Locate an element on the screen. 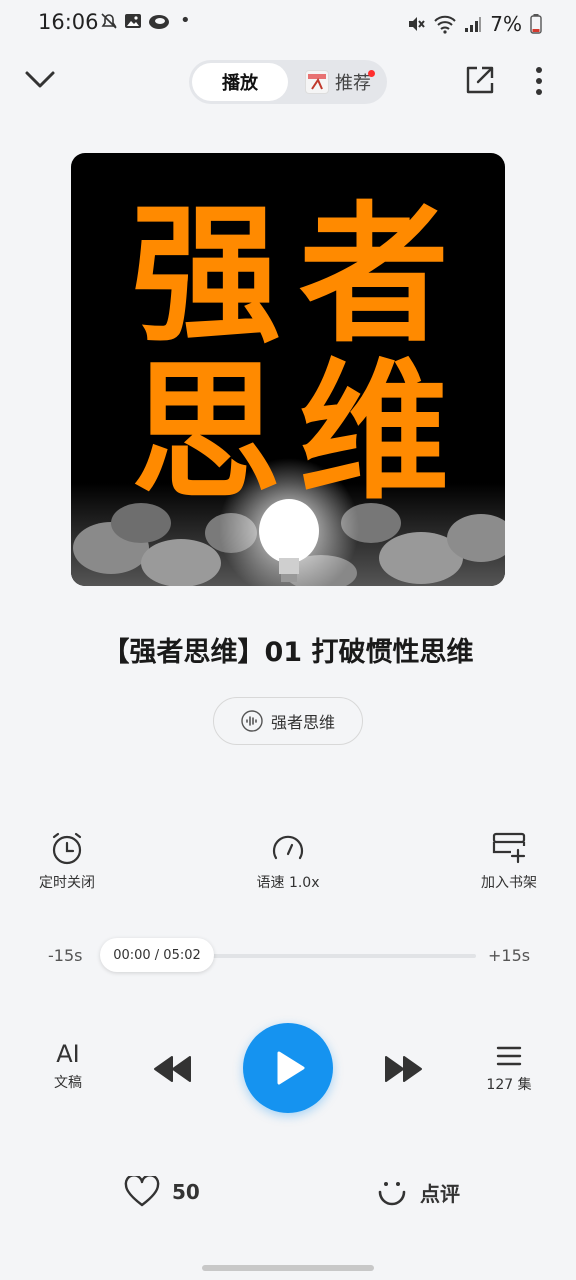 Image resolution: width=576 pixels, height=1280 pixels. progress-row: -15s 00:00 / 05:02 +15s is located at coordinates (288, 956).